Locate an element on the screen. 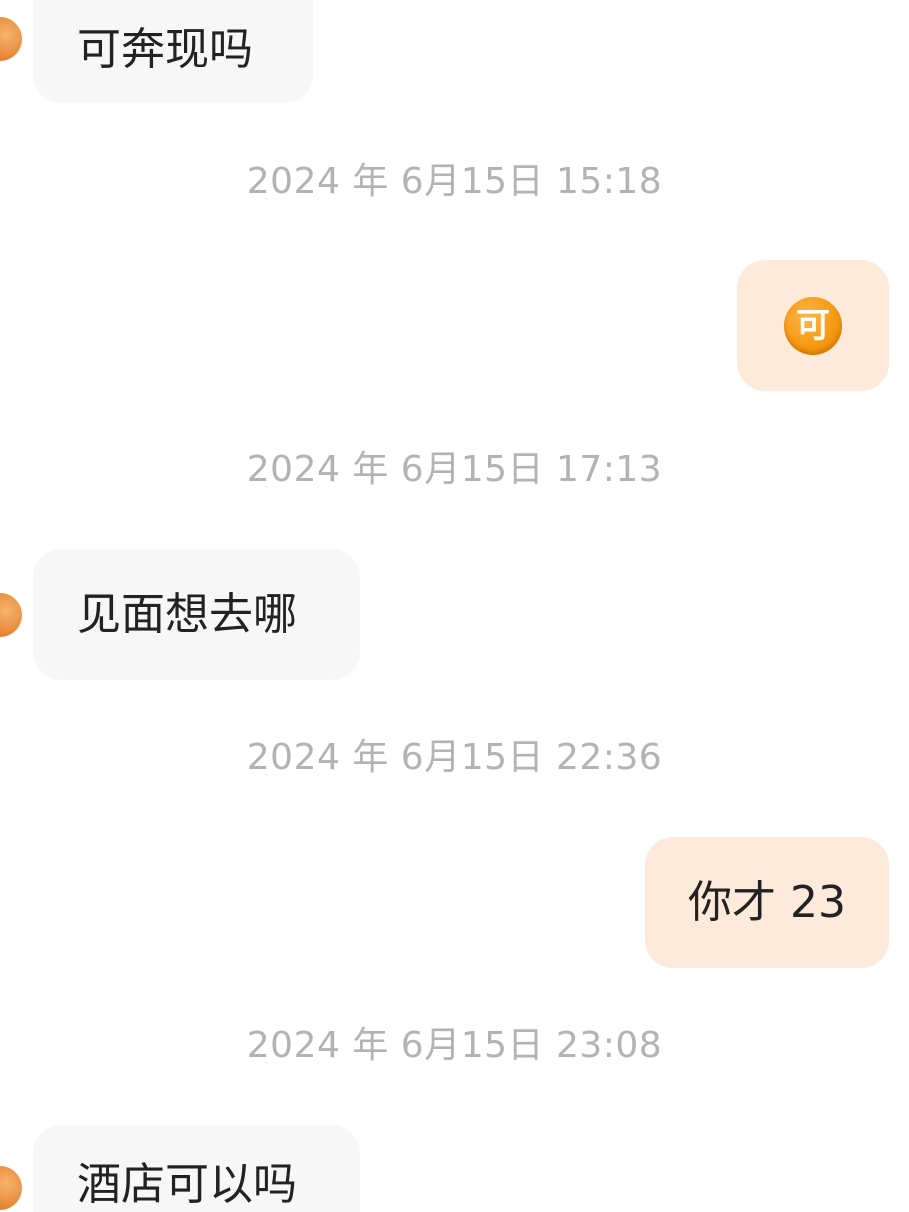 The image size is (909, 1212). message-timestamp: 2024 年 6月15日 15:18 is located at coordinates (454, 181).